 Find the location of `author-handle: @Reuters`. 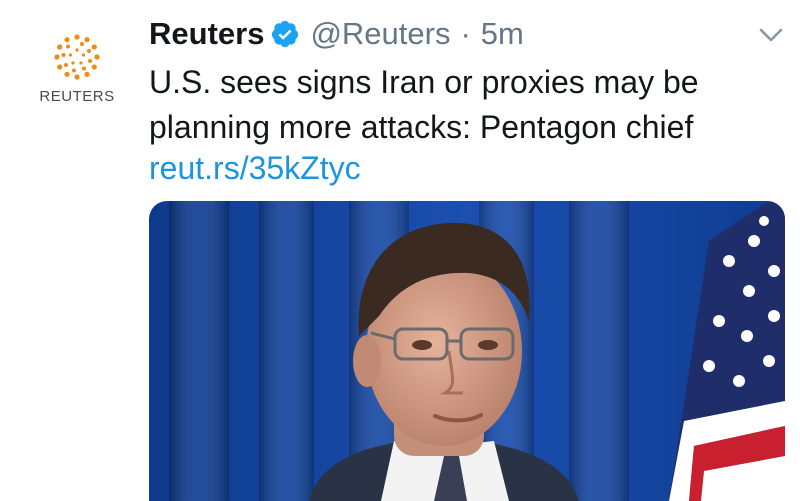

author-handle: @Reuters is located at coordinates (380, 34).